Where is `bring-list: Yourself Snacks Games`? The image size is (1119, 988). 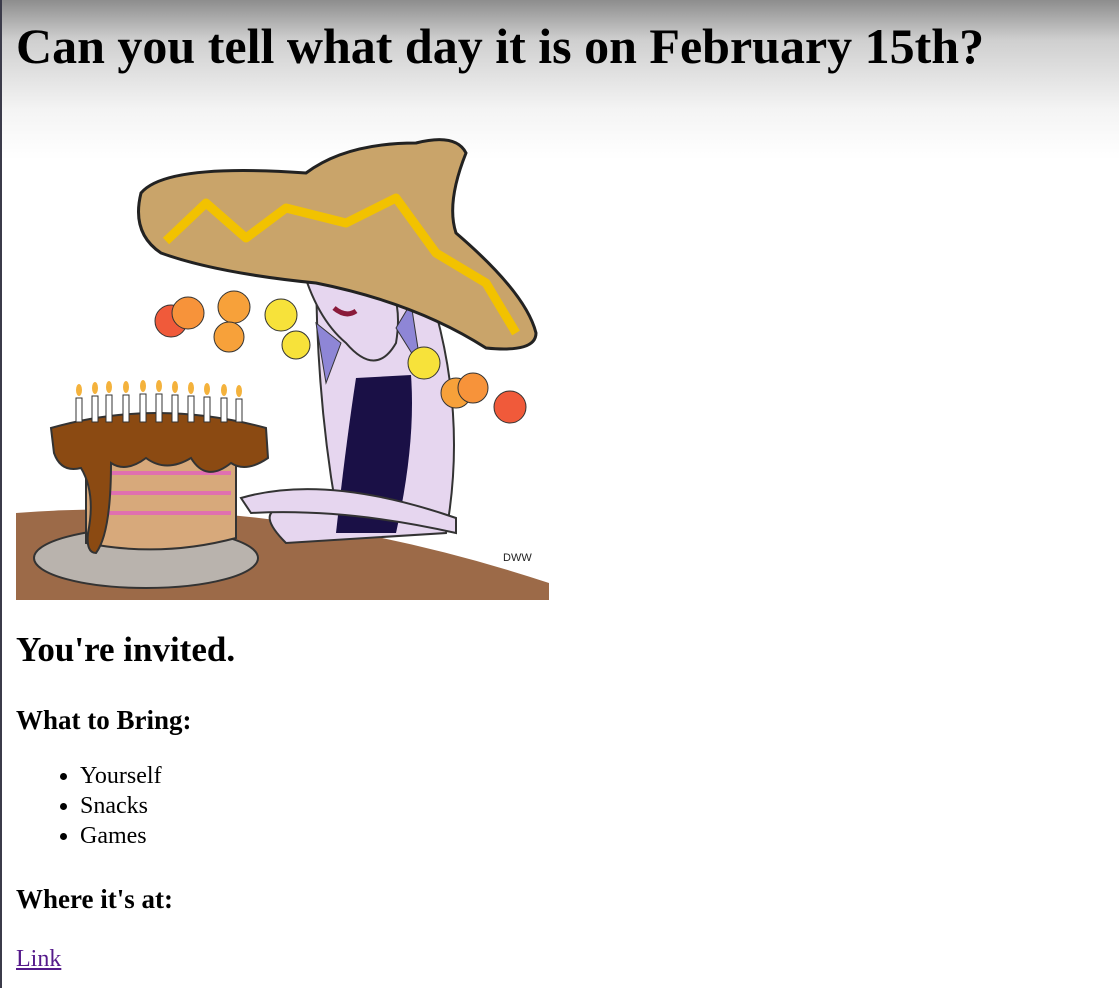
bring-list: Yourself Snacks Games is located at coordinates (561, 806).